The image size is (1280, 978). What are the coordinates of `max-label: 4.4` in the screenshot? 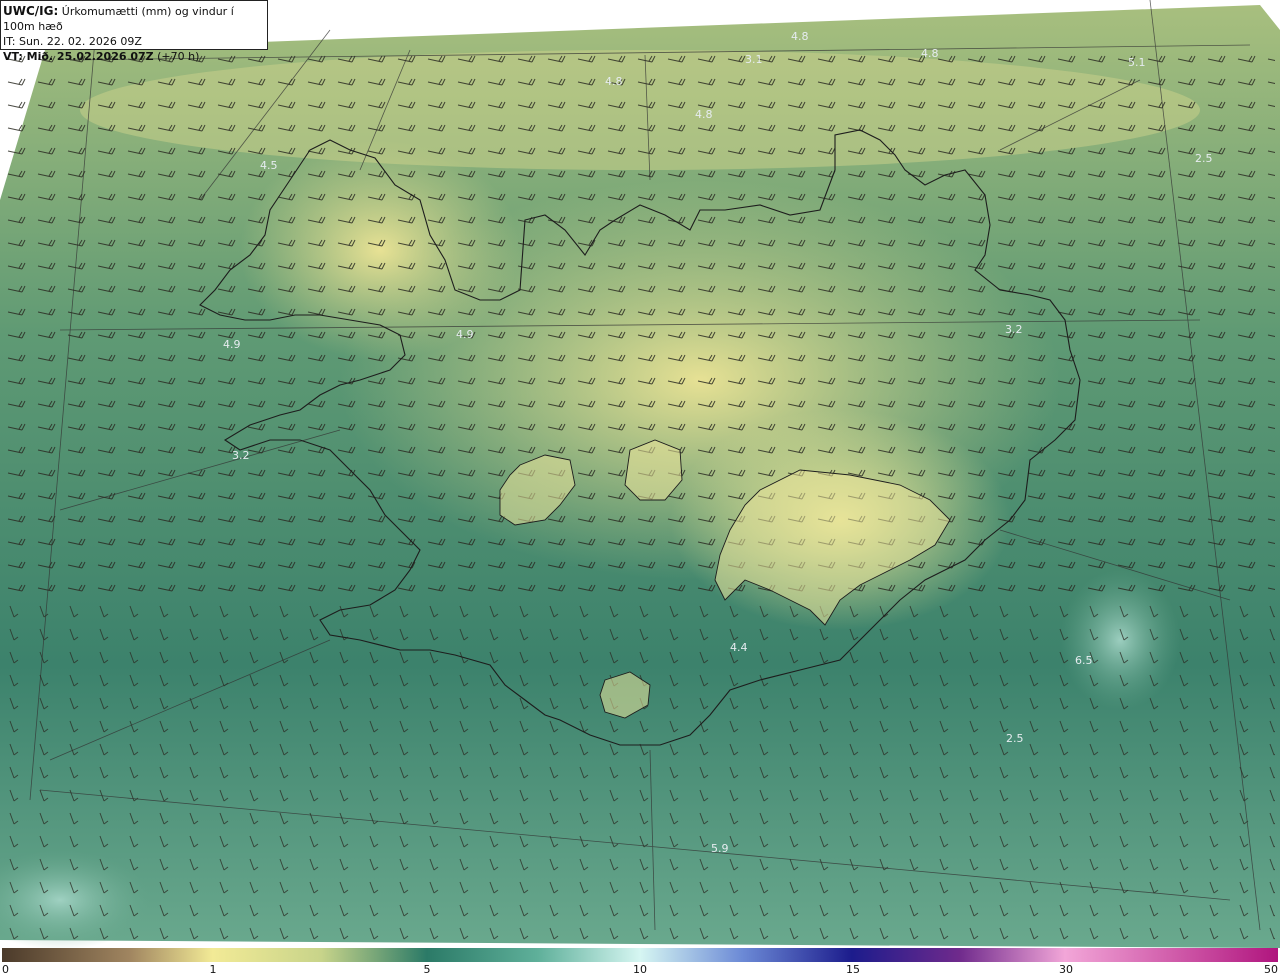 It's located at (739, 647).